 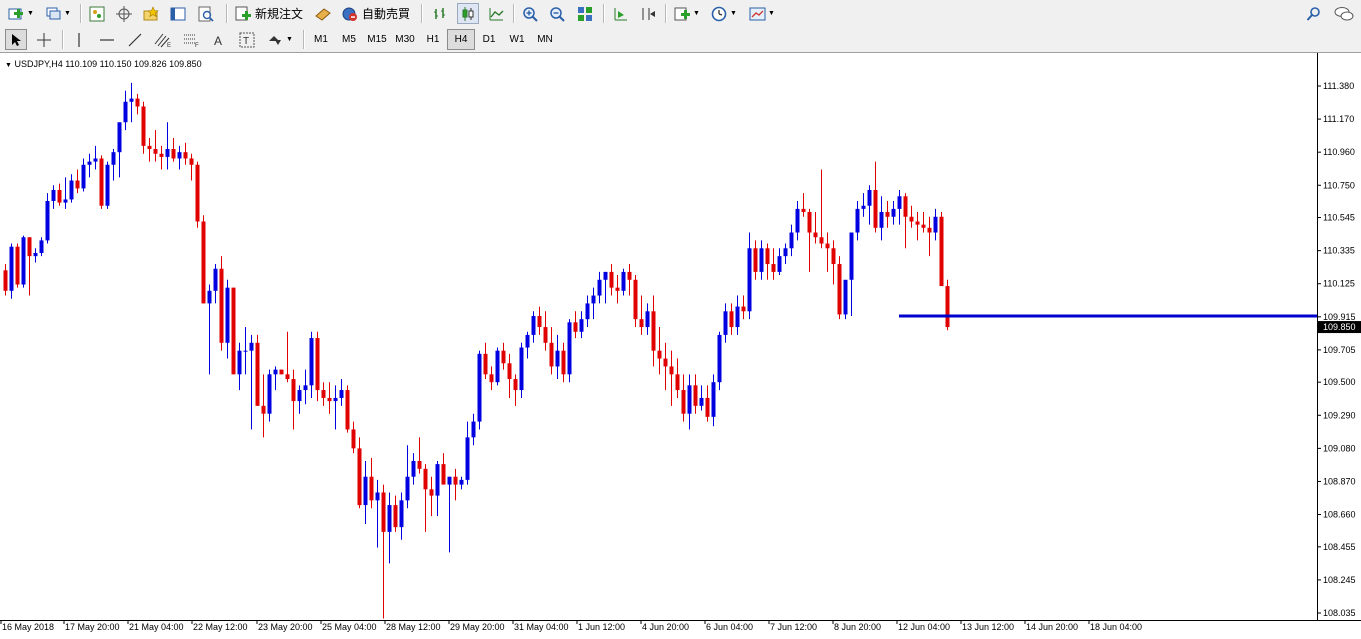 I want to click on vertical-line-tool-button, so click(x=79, y=39).